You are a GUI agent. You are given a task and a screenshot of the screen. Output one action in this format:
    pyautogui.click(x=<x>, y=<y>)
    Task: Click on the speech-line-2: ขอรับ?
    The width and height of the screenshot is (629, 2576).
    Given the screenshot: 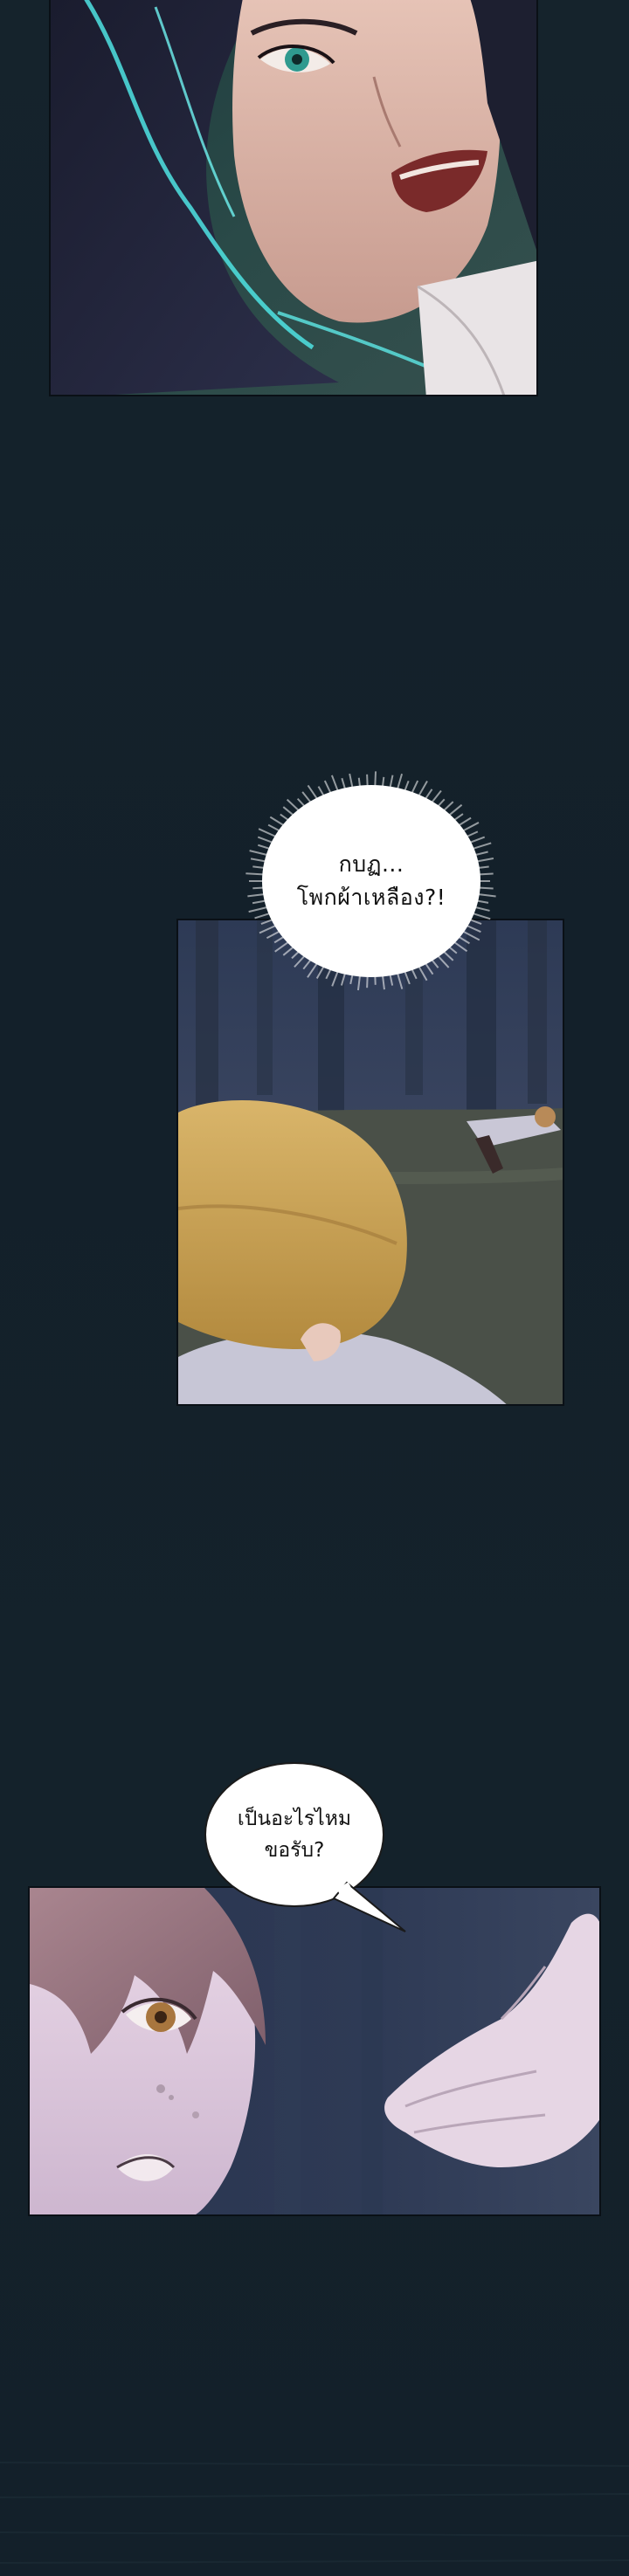 What is the action you would take?
    pyautogui.click(x=294, y=1850)
    